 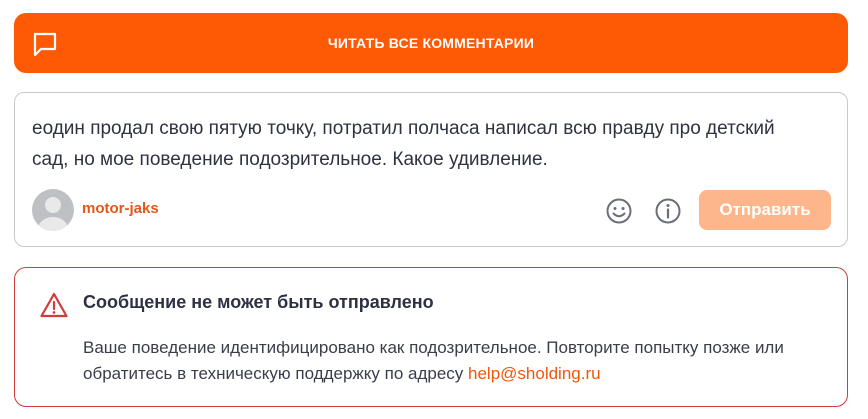 I want to click on username: motor-jaks, so click(x=120, y=208).